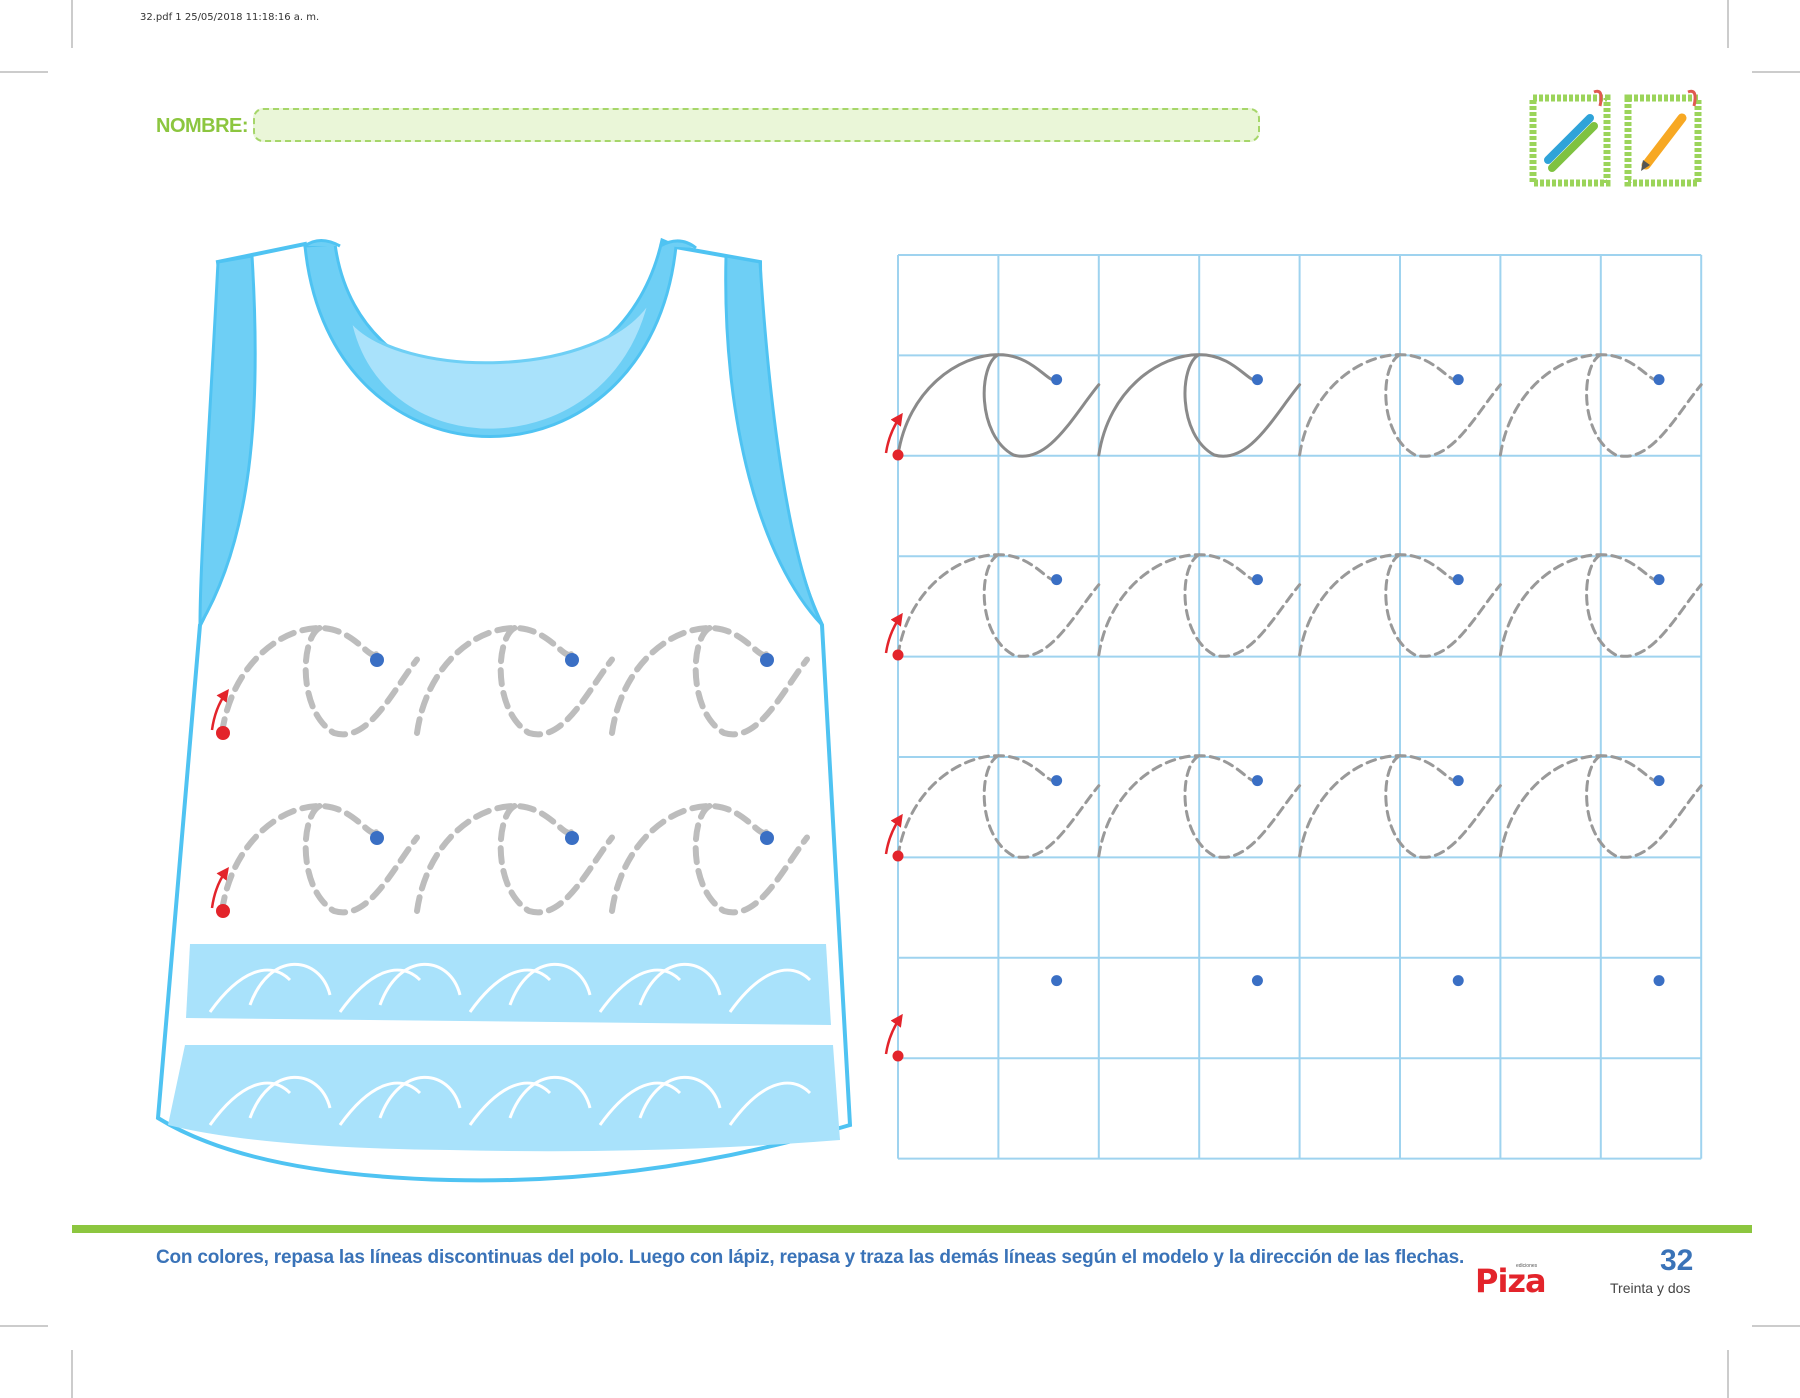  What do you see at coordinates (756, 125) in the screenshot?
I see `name-field` at bounding box center [756, 125].